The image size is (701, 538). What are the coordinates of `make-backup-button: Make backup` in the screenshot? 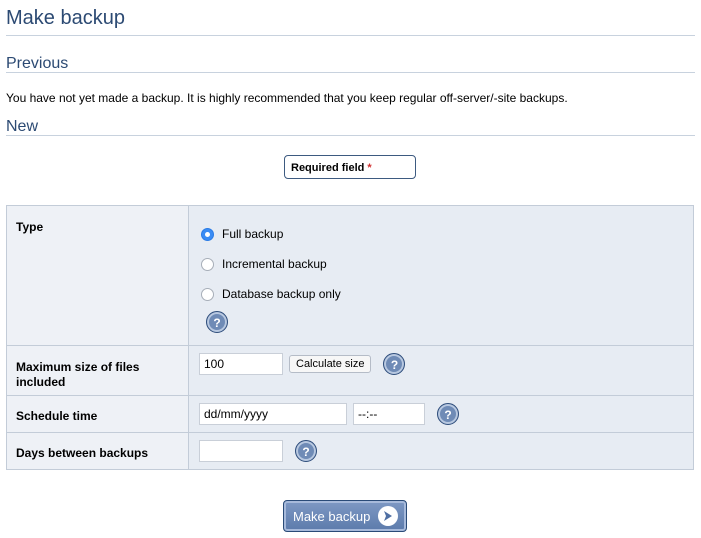 It's located at (345, 516).